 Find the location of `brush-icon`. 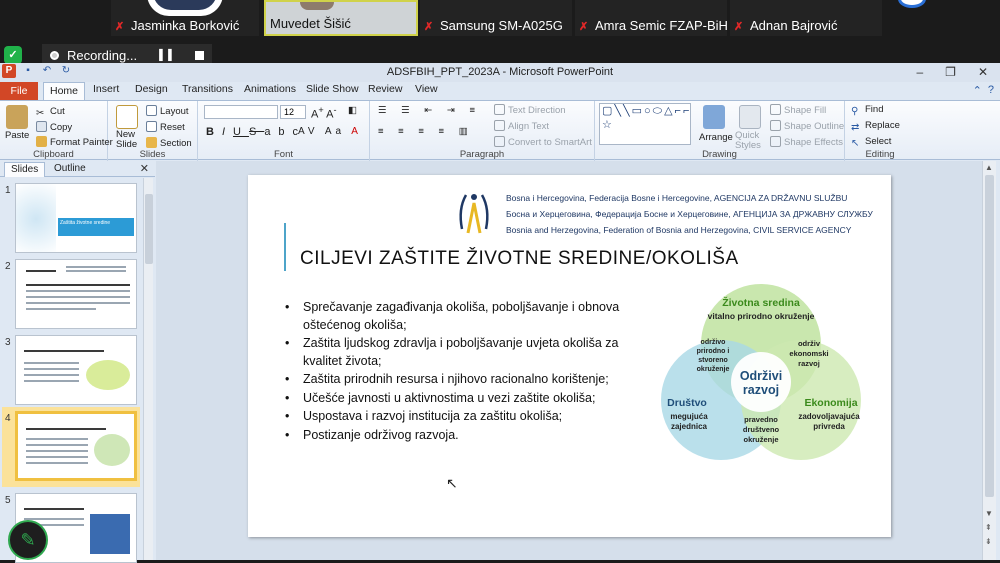

brush-icon is located at coordinates (41, 141).